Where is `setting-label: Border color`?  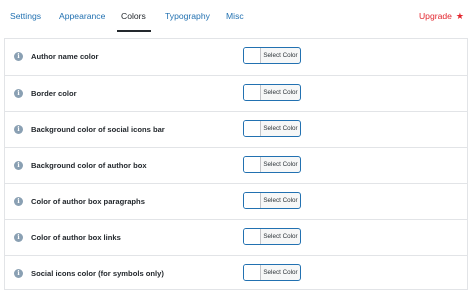
setting-label: Border color is located at coordinates (54, 93).